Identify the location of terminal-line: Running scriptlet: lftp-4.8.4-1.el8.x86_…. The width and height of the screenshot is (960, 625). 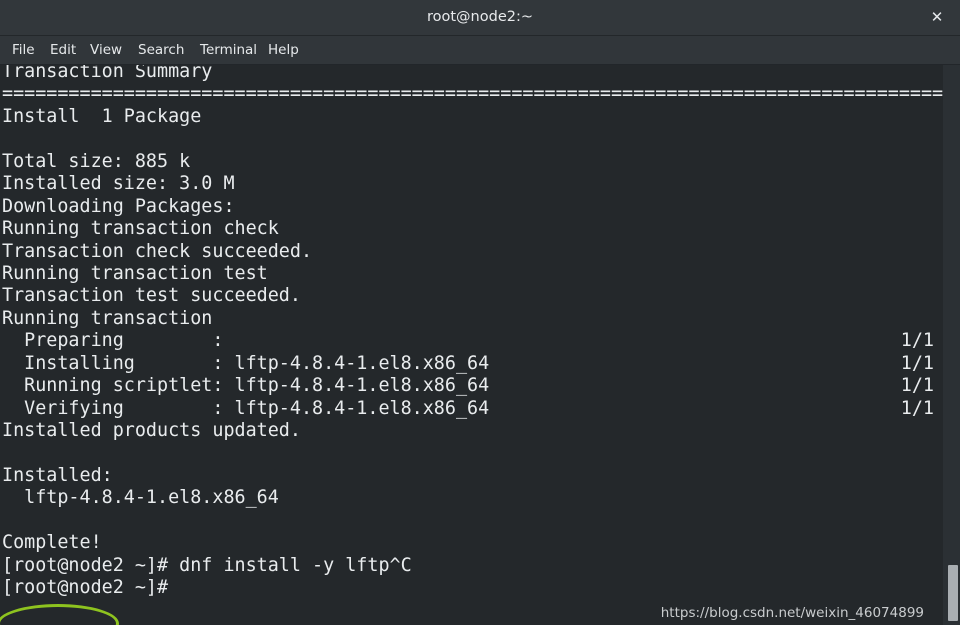
(468, 386).